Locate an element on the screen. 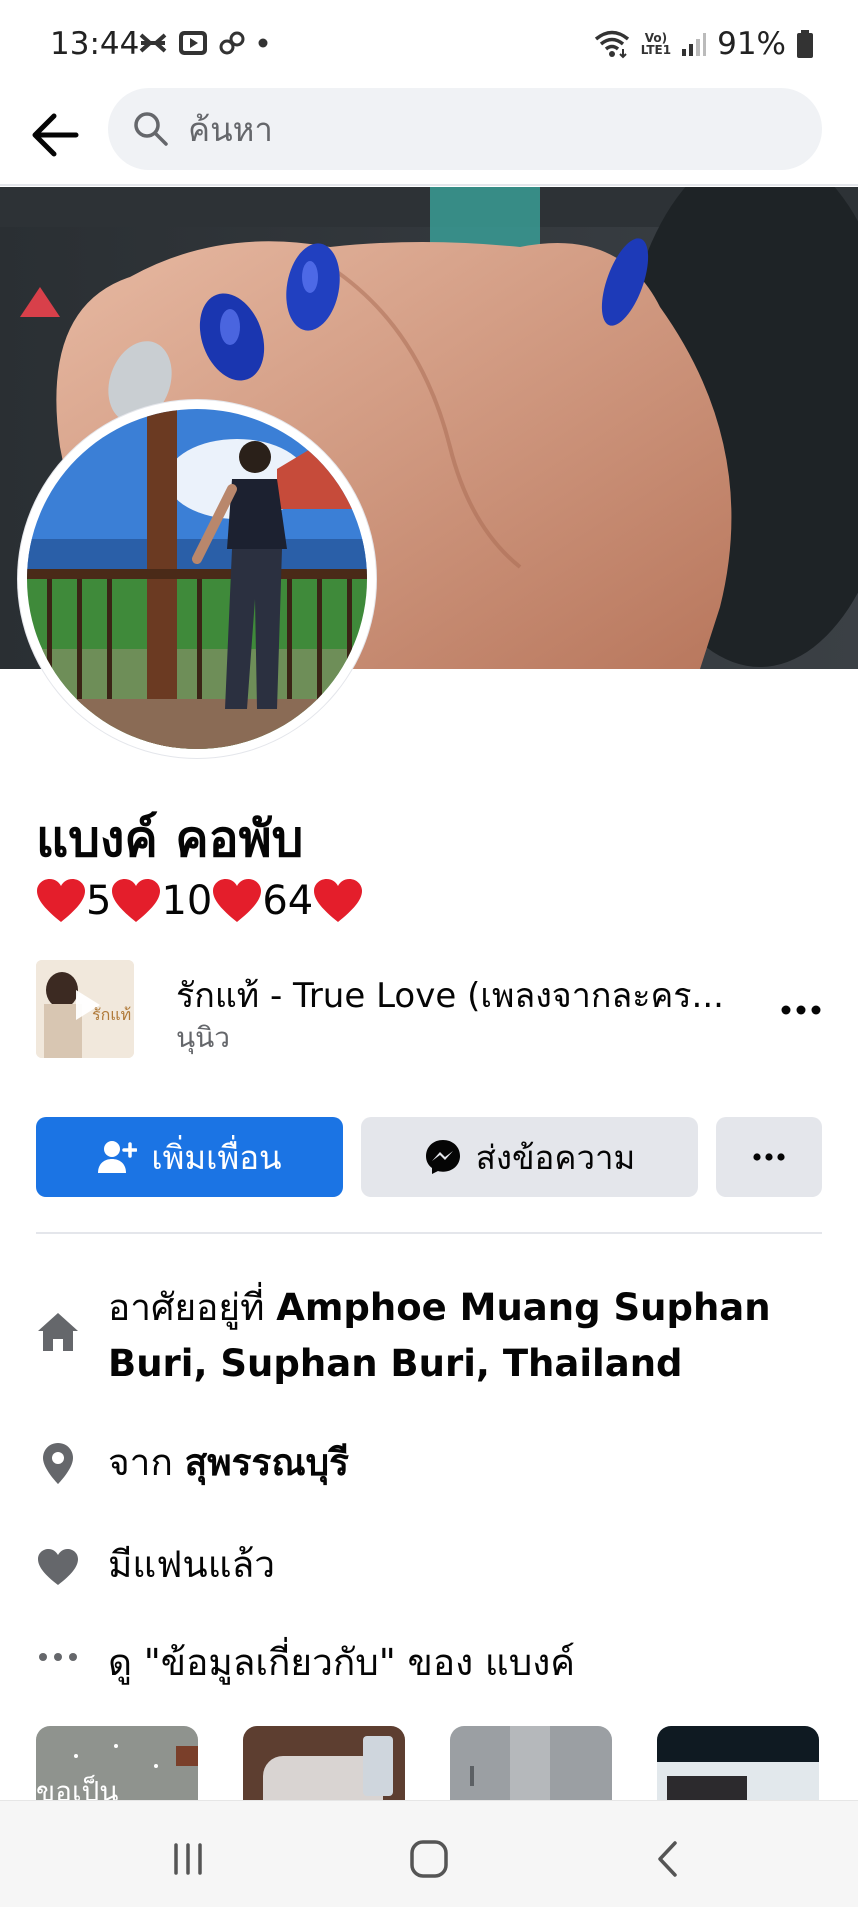 This screenshot has width=858, height=1907. back-button is located at coordinates (55, 135).